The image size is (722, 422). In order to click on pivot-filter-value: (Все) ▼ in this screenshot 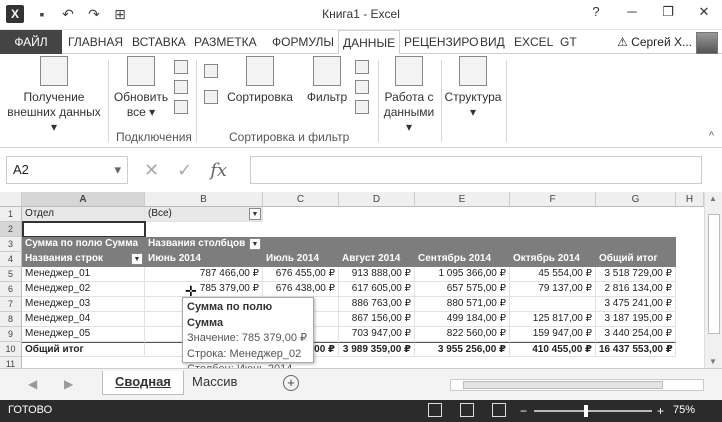, I will do `click(204, 214)`.